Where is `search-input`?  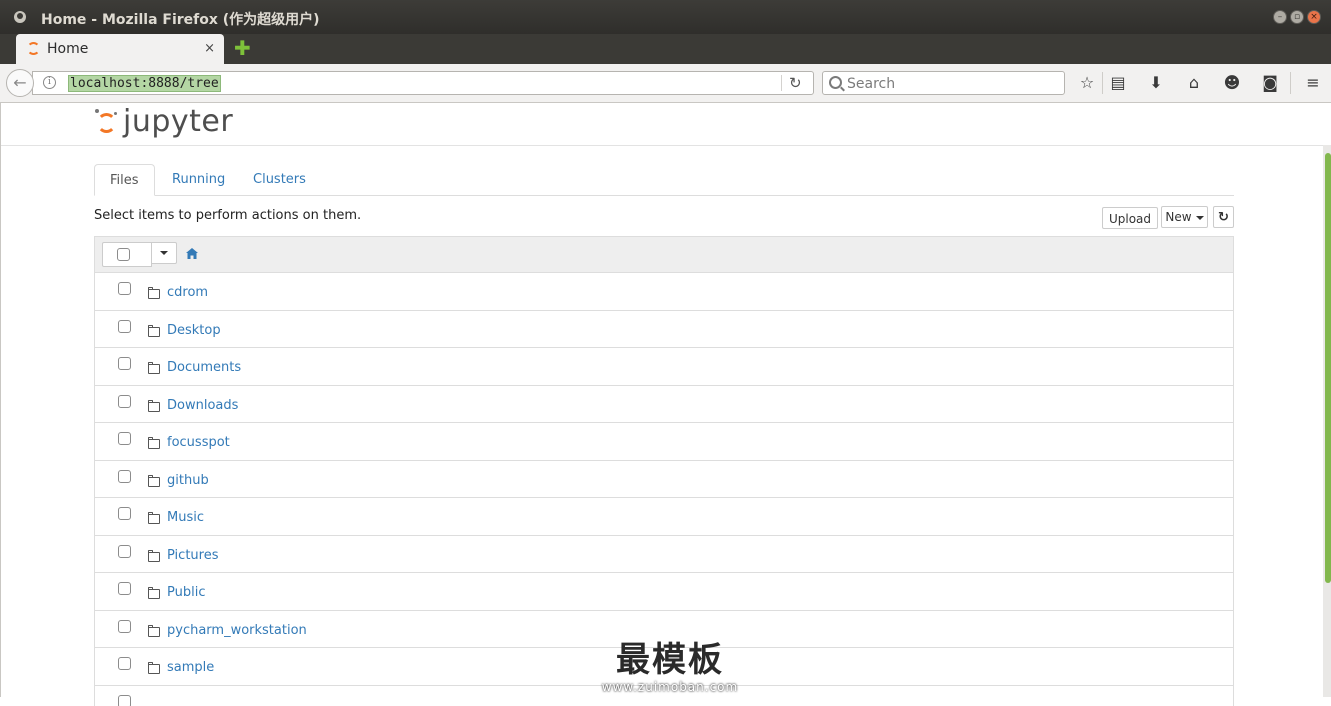 search-input is located at coordinates (952, 84).